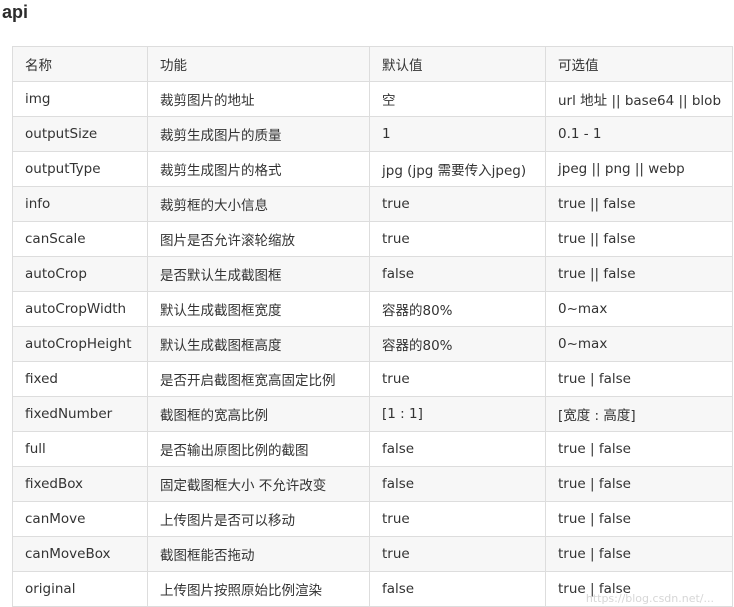 This screenshot has width=734, height=607. What do you see at coordinates (258, 379) in the screenshot?
I see `cell-function: 是否开启截图框宽高固定比例` at bounding box center [258, 379].